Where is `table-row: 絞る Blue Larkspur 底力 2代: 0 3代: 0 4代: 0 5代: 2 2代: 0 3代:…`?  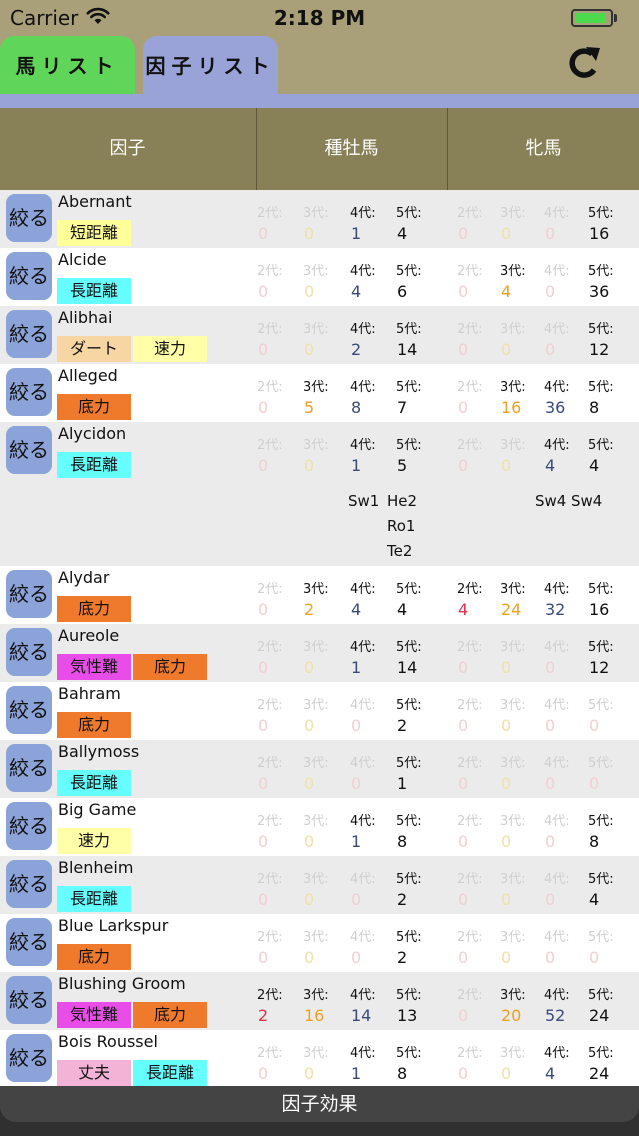
table-row: 絞る Blue Larkspur 底力 2代: 0 3代: 0 4代: 0 5代: 2 2代: 0 3代:… is located at coordinates (319, 943).